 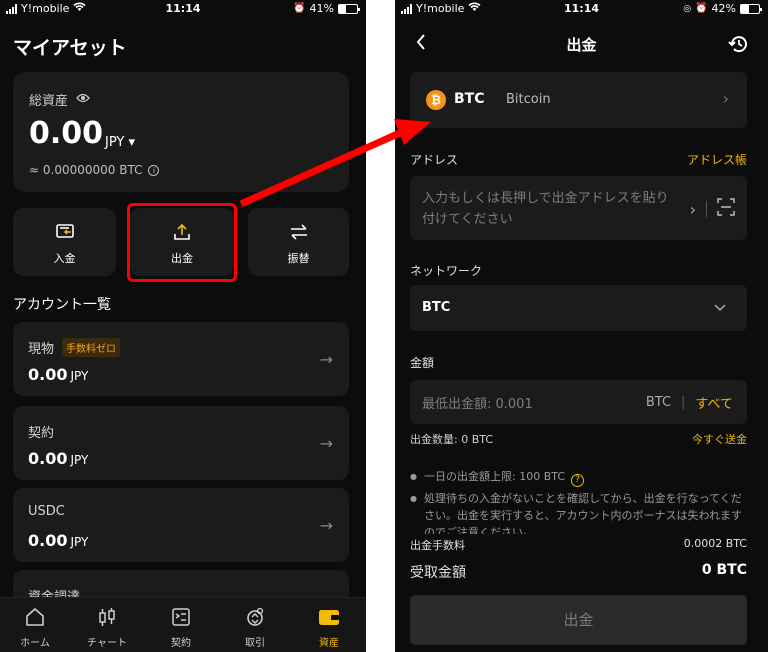 What do you see at coordinates (298, 258) in the screenshot?
I see `transfer-label: 振替` at bounding box center [298, 258].